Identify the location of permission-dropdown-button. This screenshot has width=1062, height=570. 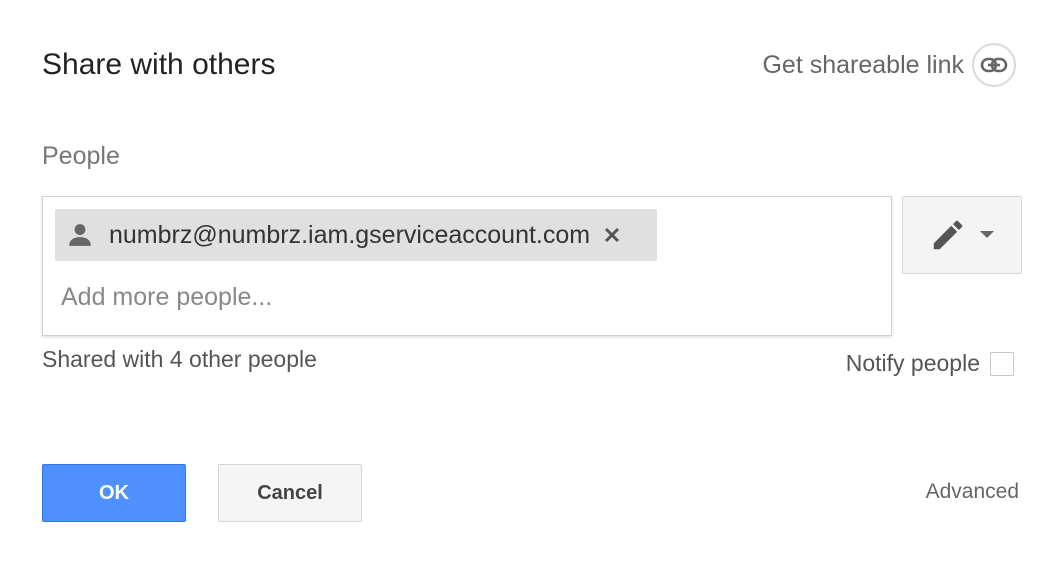
(962, 235).